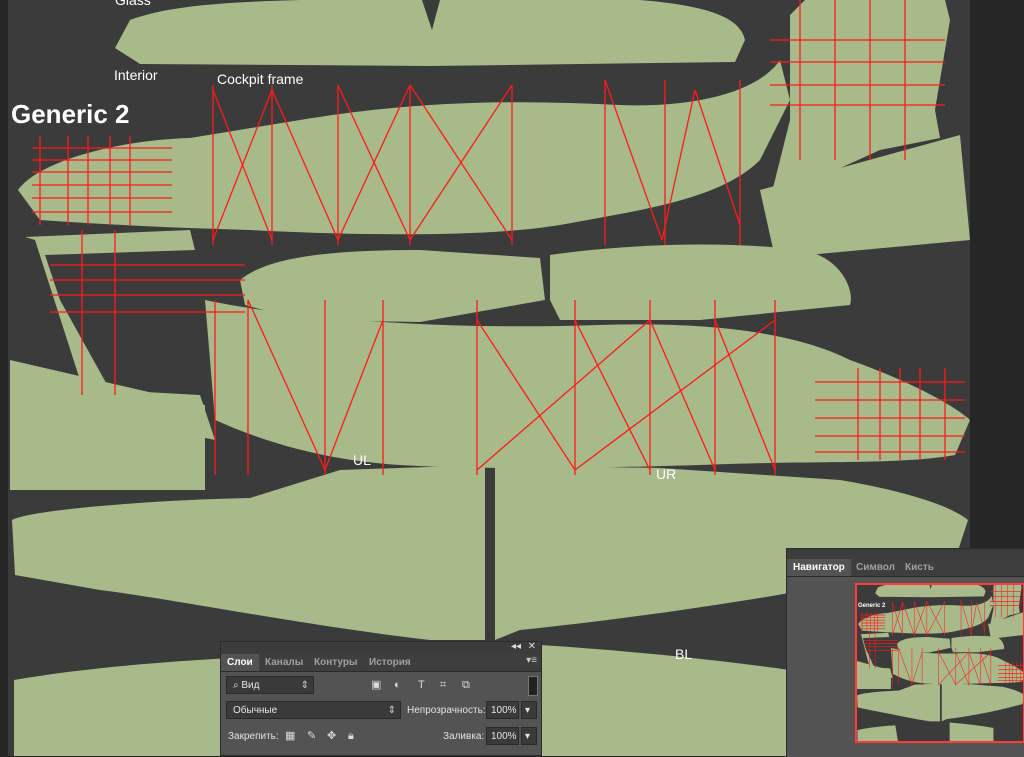 The width and height of the screenshot is (1024, 757). I want to click on fill-dropdown-button: ▾, so click(529, 736).